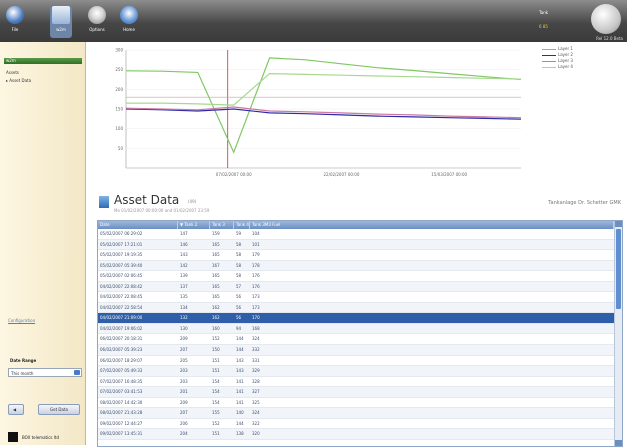 The width and height of the screenshot is (627, 447). What do you see at coordinates (256, 297) in the screenshot?
I see `cell-fuel: 173` at bounding box center [256, 297].